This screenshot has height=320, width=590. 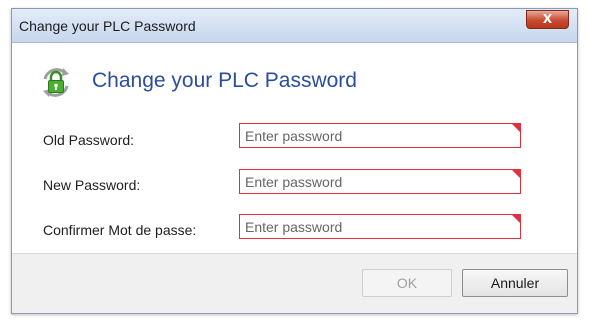 What do you see at coordinates (516, 219) in the screenshot?
I see `confirm-password-error-marker` at bounding box center [516, 219].